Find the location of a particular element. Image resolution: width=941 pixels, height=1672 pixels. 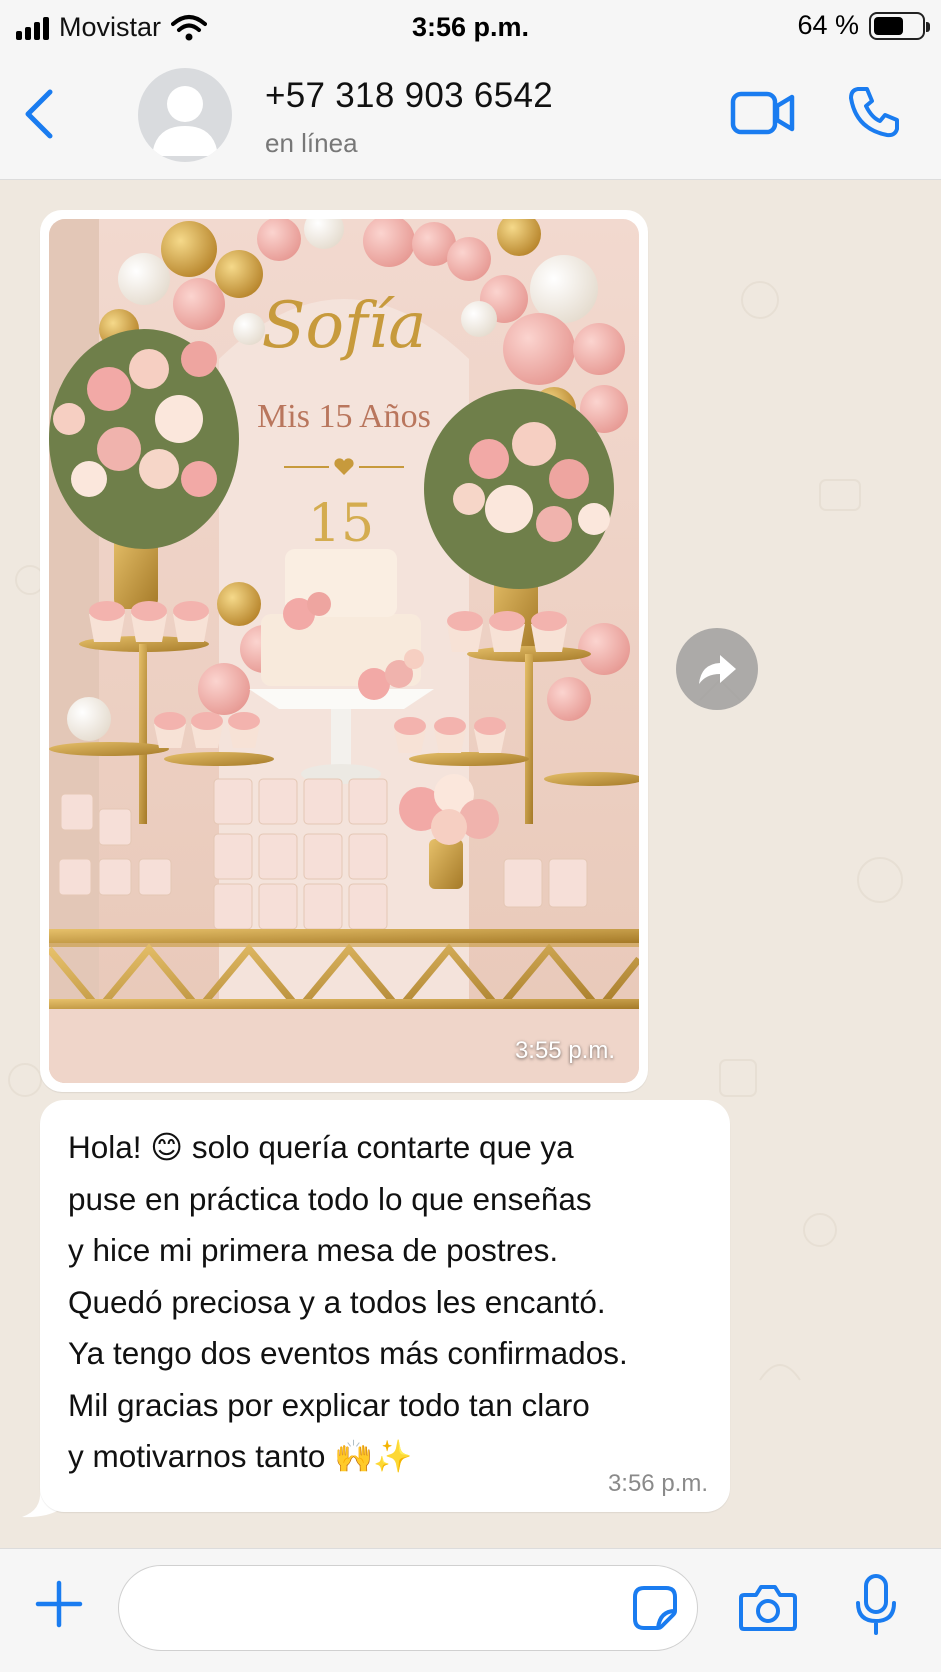

battery-icon is located at coordinates (899, 25).